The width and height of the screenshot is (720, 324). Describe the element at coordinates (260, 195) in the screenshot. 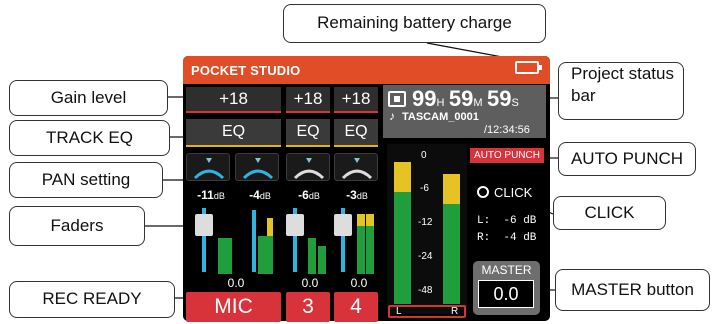

I see `level-value-2: -4dB` at that location.